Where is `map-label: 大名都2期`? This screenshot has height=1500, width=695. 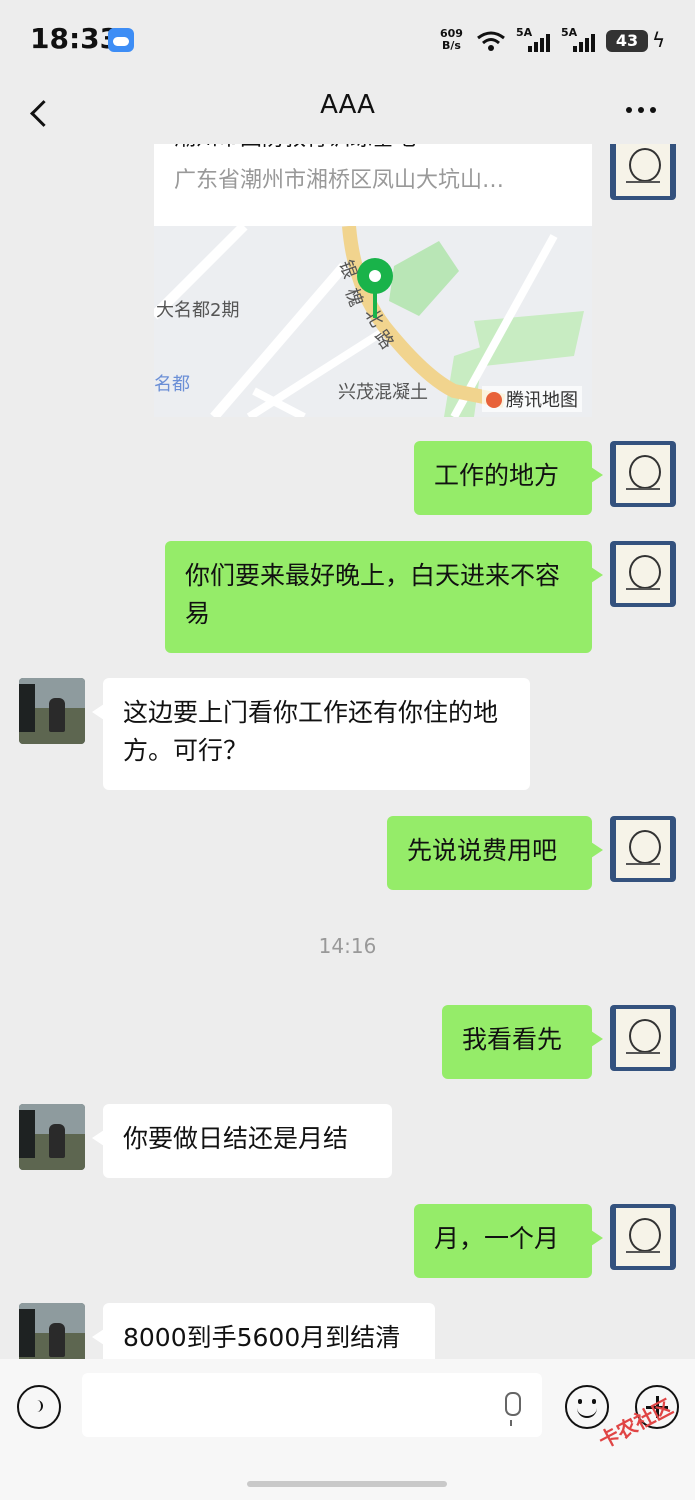
map-label: 大名都2期 is located at coordinates (198, 310).